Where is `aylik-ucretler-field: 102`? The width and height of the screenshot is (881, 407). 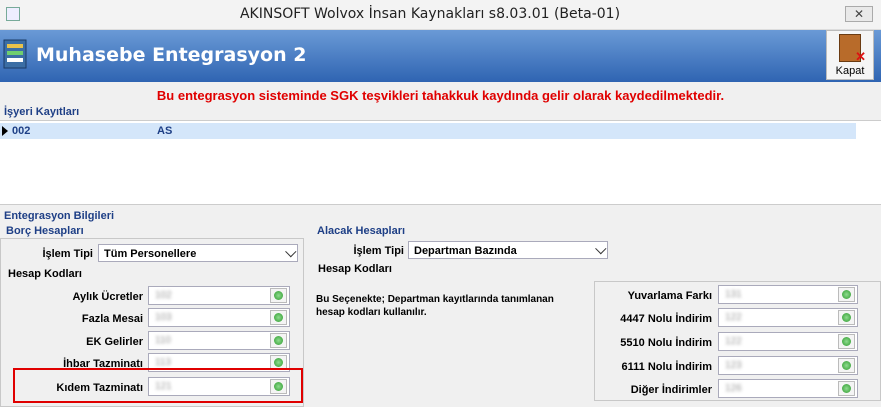
aylik-ucretler-field: 102 is located at coordinates (219, 295).